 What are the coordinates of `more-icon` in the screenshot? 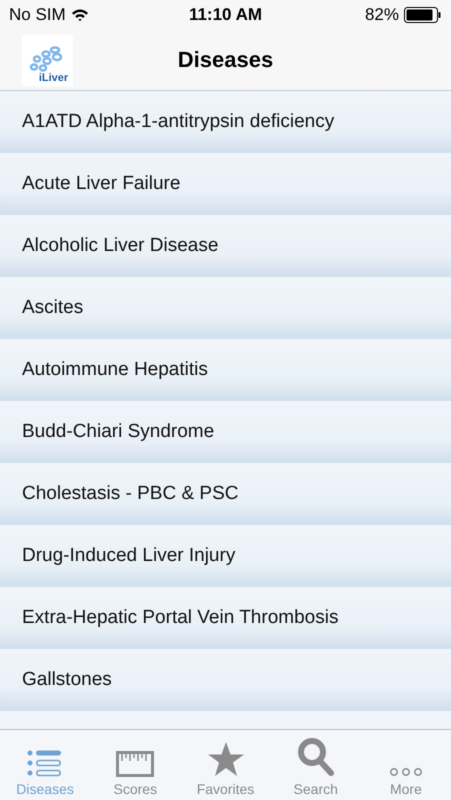 It's located at (405, 772).